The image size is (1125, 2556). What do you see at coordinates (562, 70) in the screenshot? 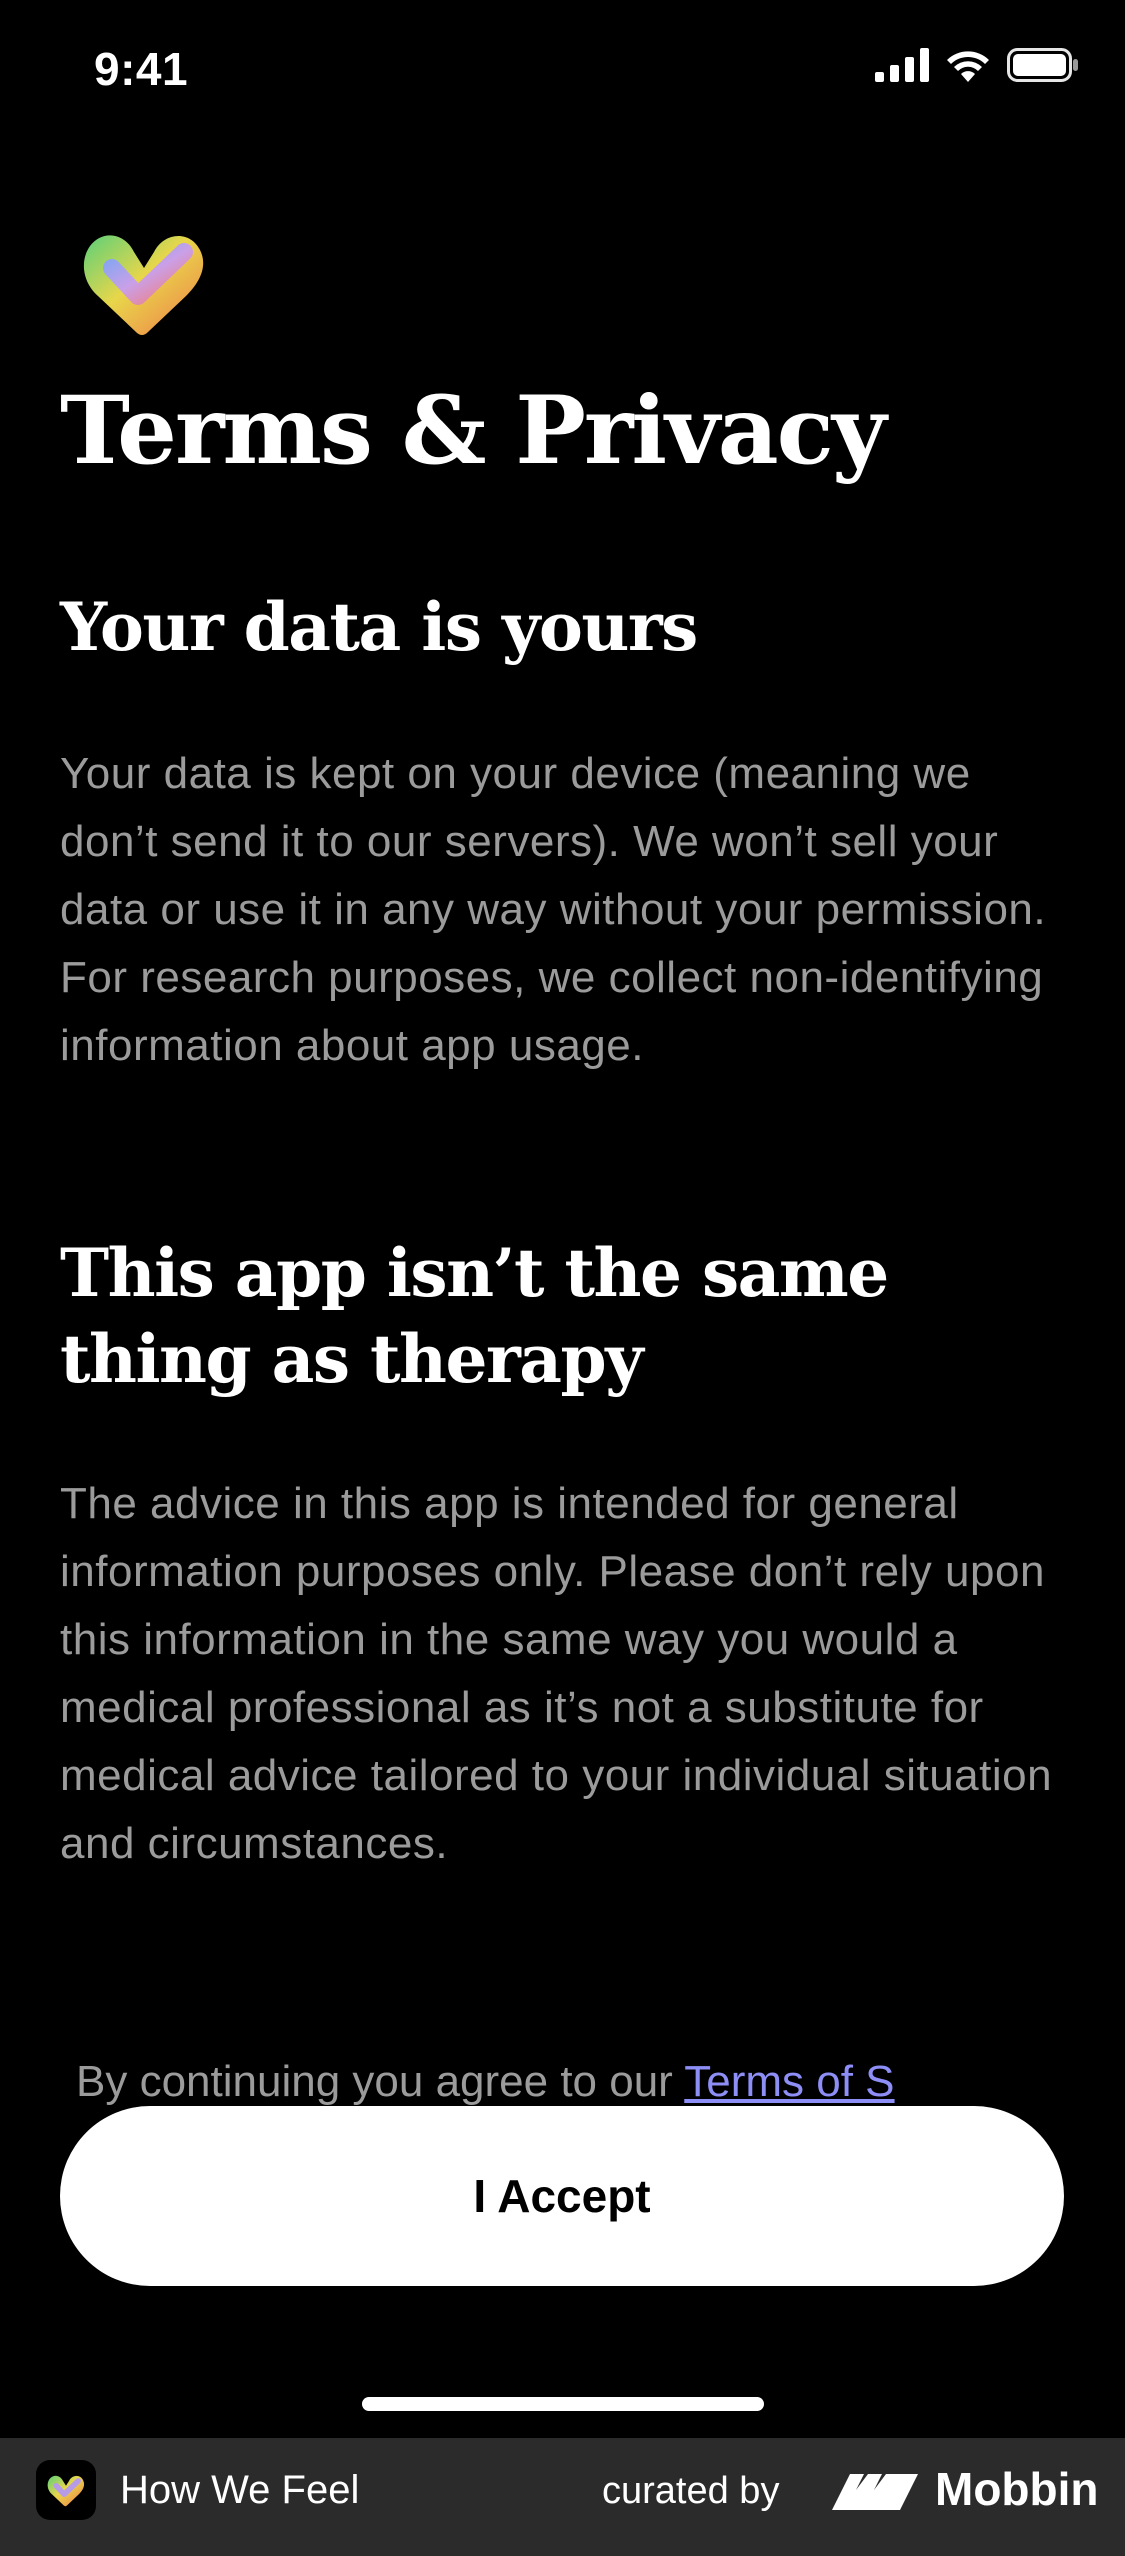
I see `status-bar: 9:41` at bounding box center [562, 70].